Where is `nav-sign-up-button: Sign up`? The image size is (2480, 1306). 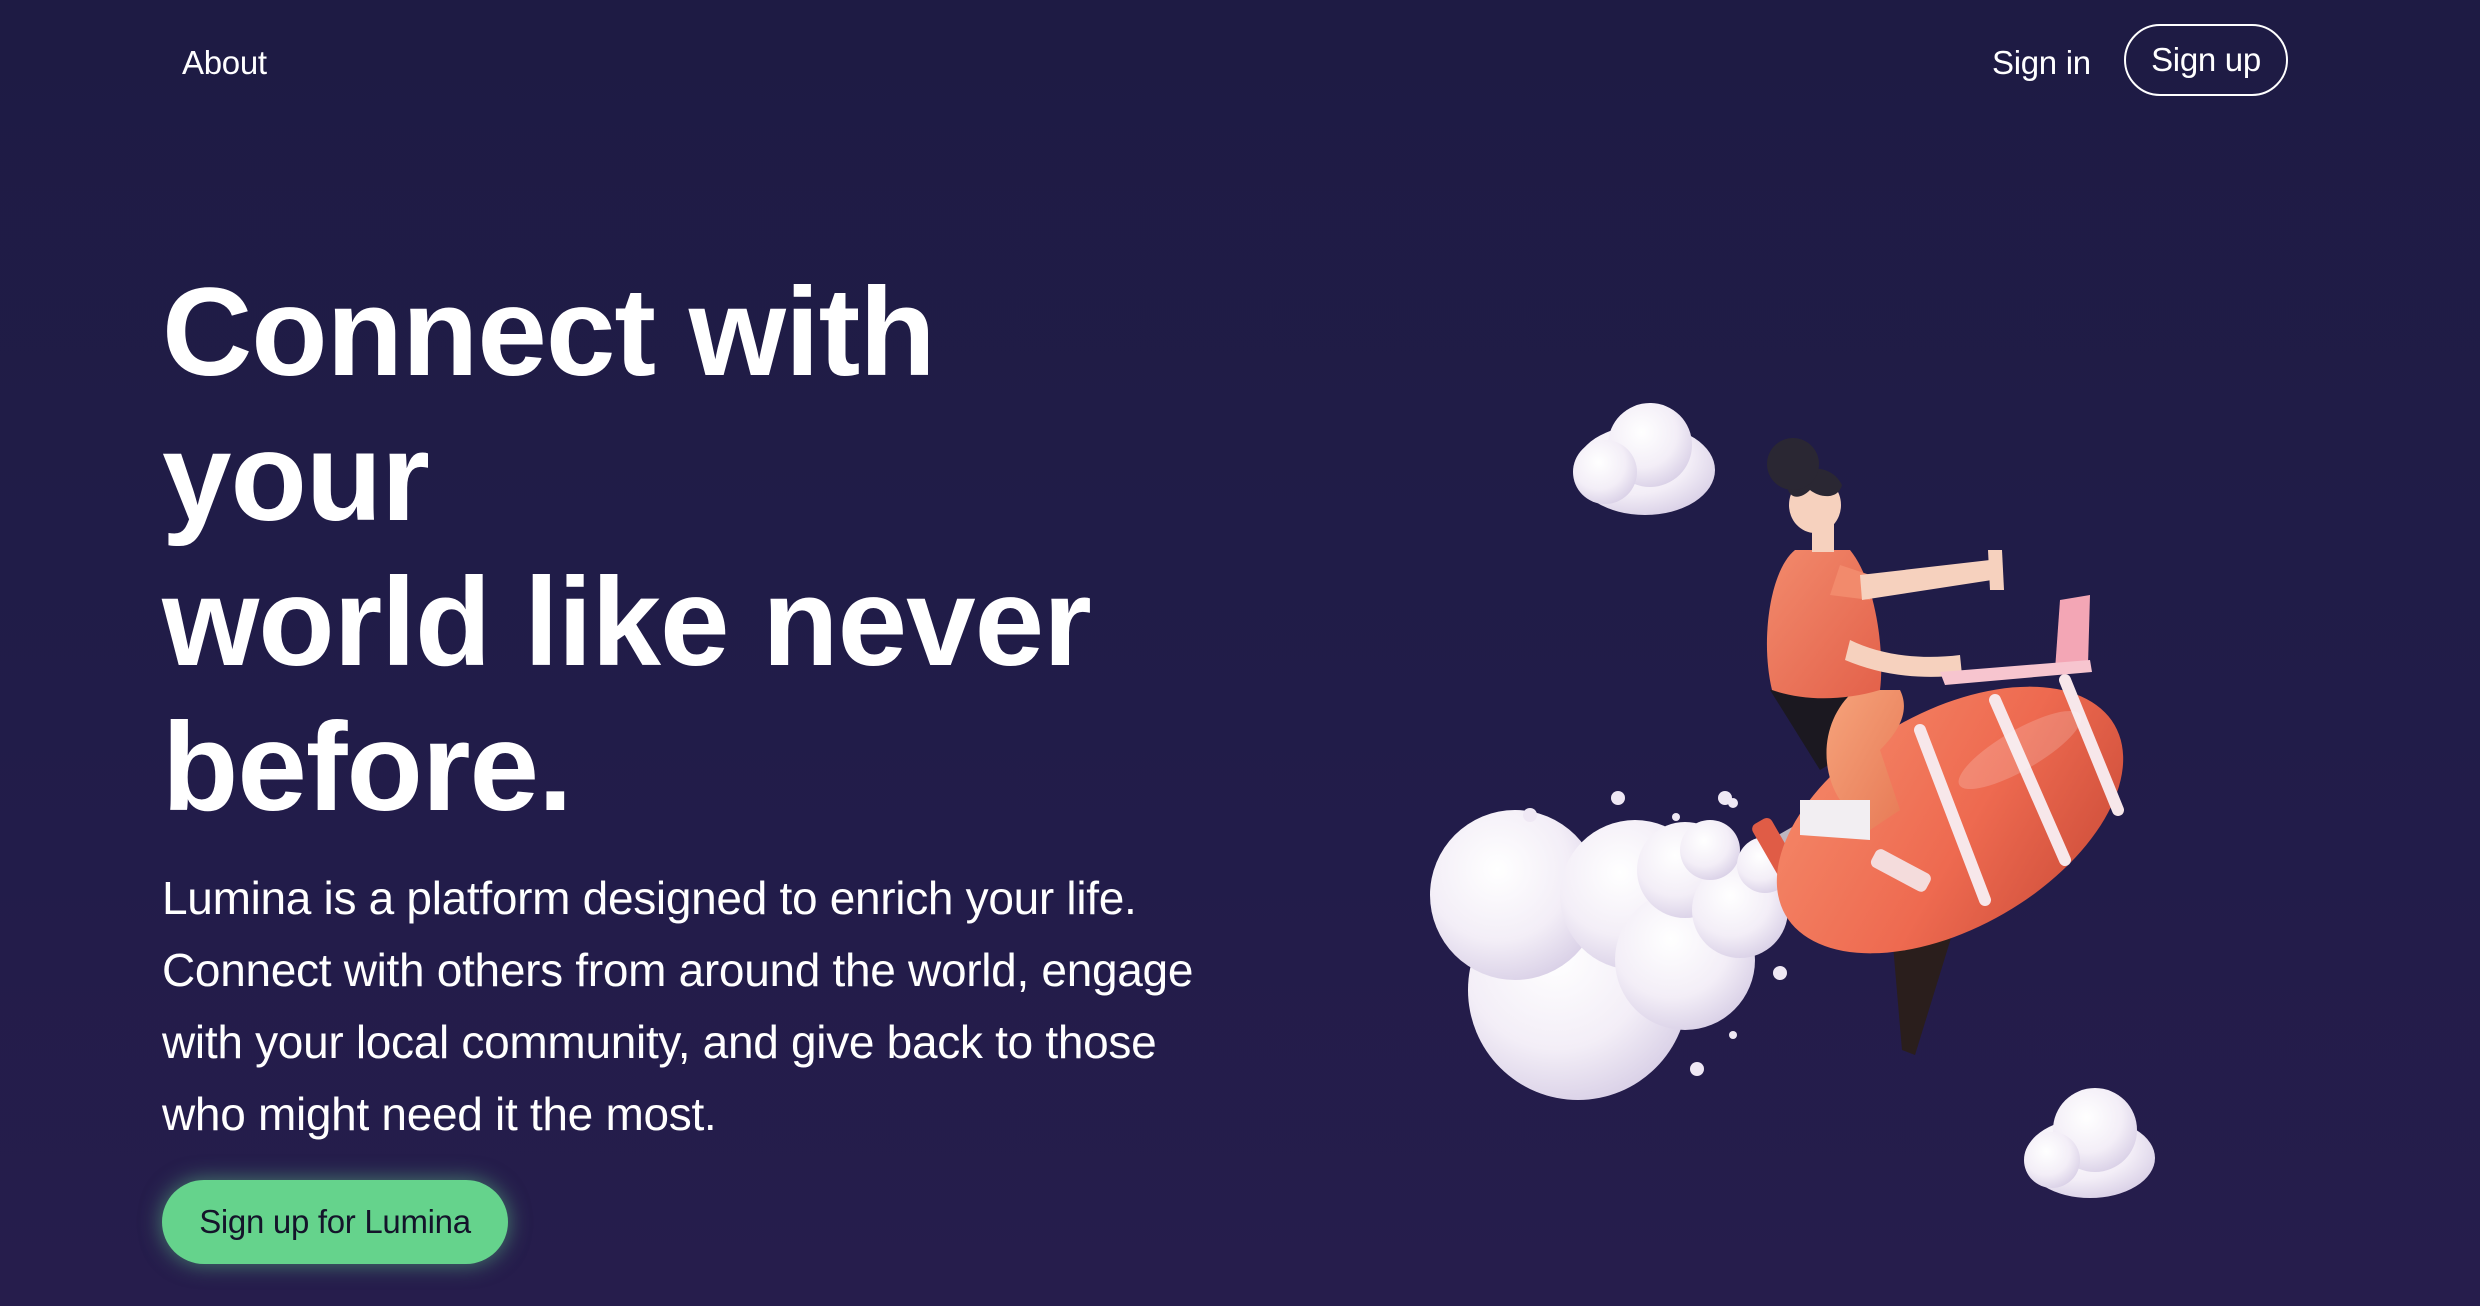 nav-sign-up-button: Sign up is located at coordinates (2206, 60).